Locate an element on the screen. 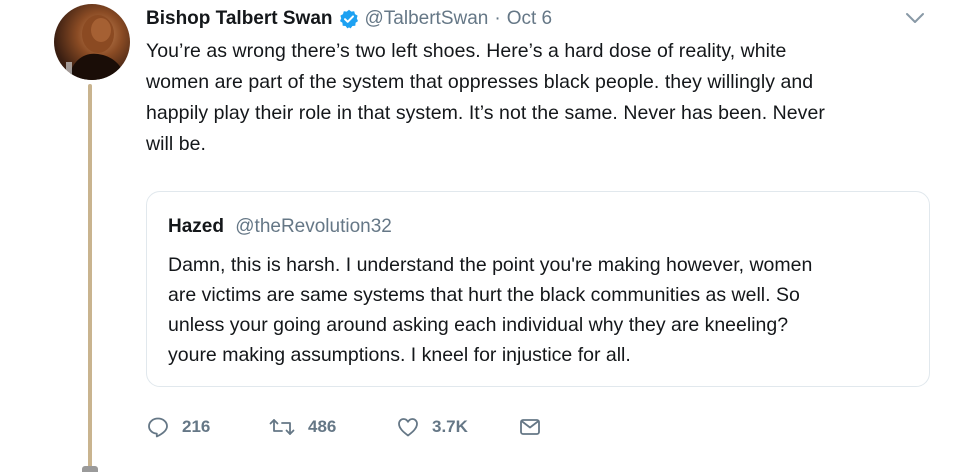 The image size is (980, 472). tweet-header: Bishop Talbert Swan @TalbertSwan · Oct 6 is located at coordinates (349, 19).